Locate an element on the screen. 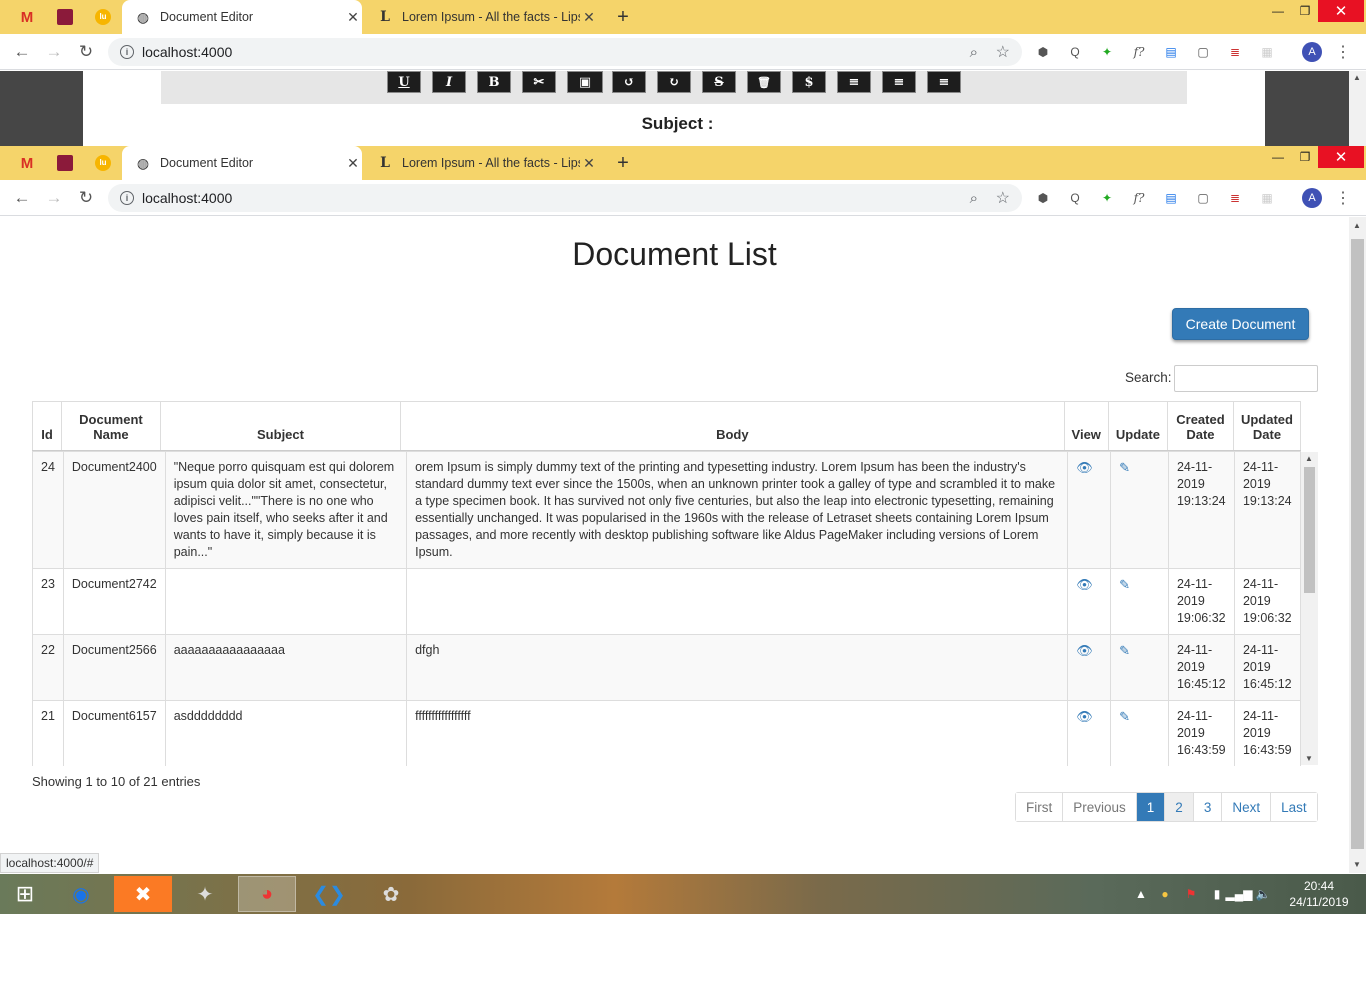 The height and width of the screenshot is (1000, 1366). chrome-icon: ◕ is located at coordinates (267, 894).